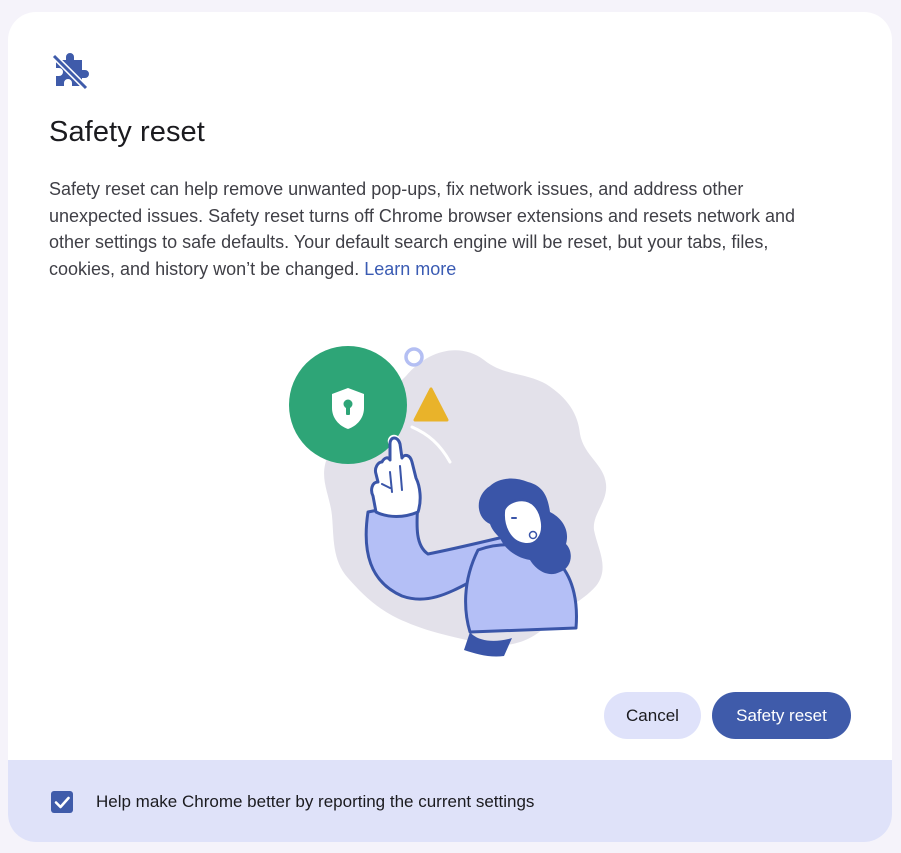  I want to click on extension-off-icon, so click(70, 72).